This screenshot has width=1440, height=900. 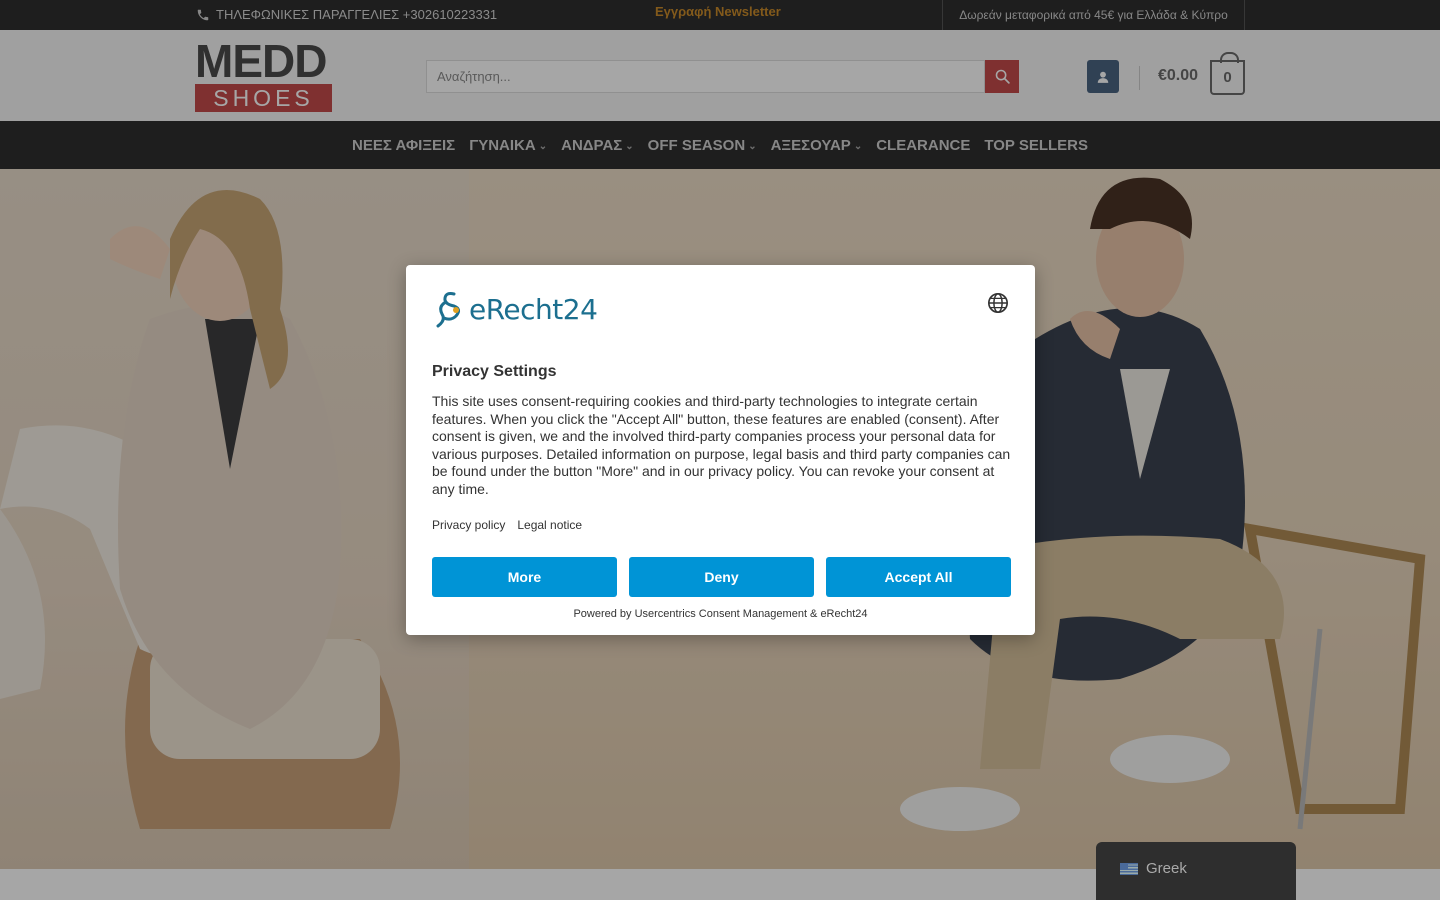 I want to click on privacy-policy-link: Privacy policy, so click(x=468, y=525).